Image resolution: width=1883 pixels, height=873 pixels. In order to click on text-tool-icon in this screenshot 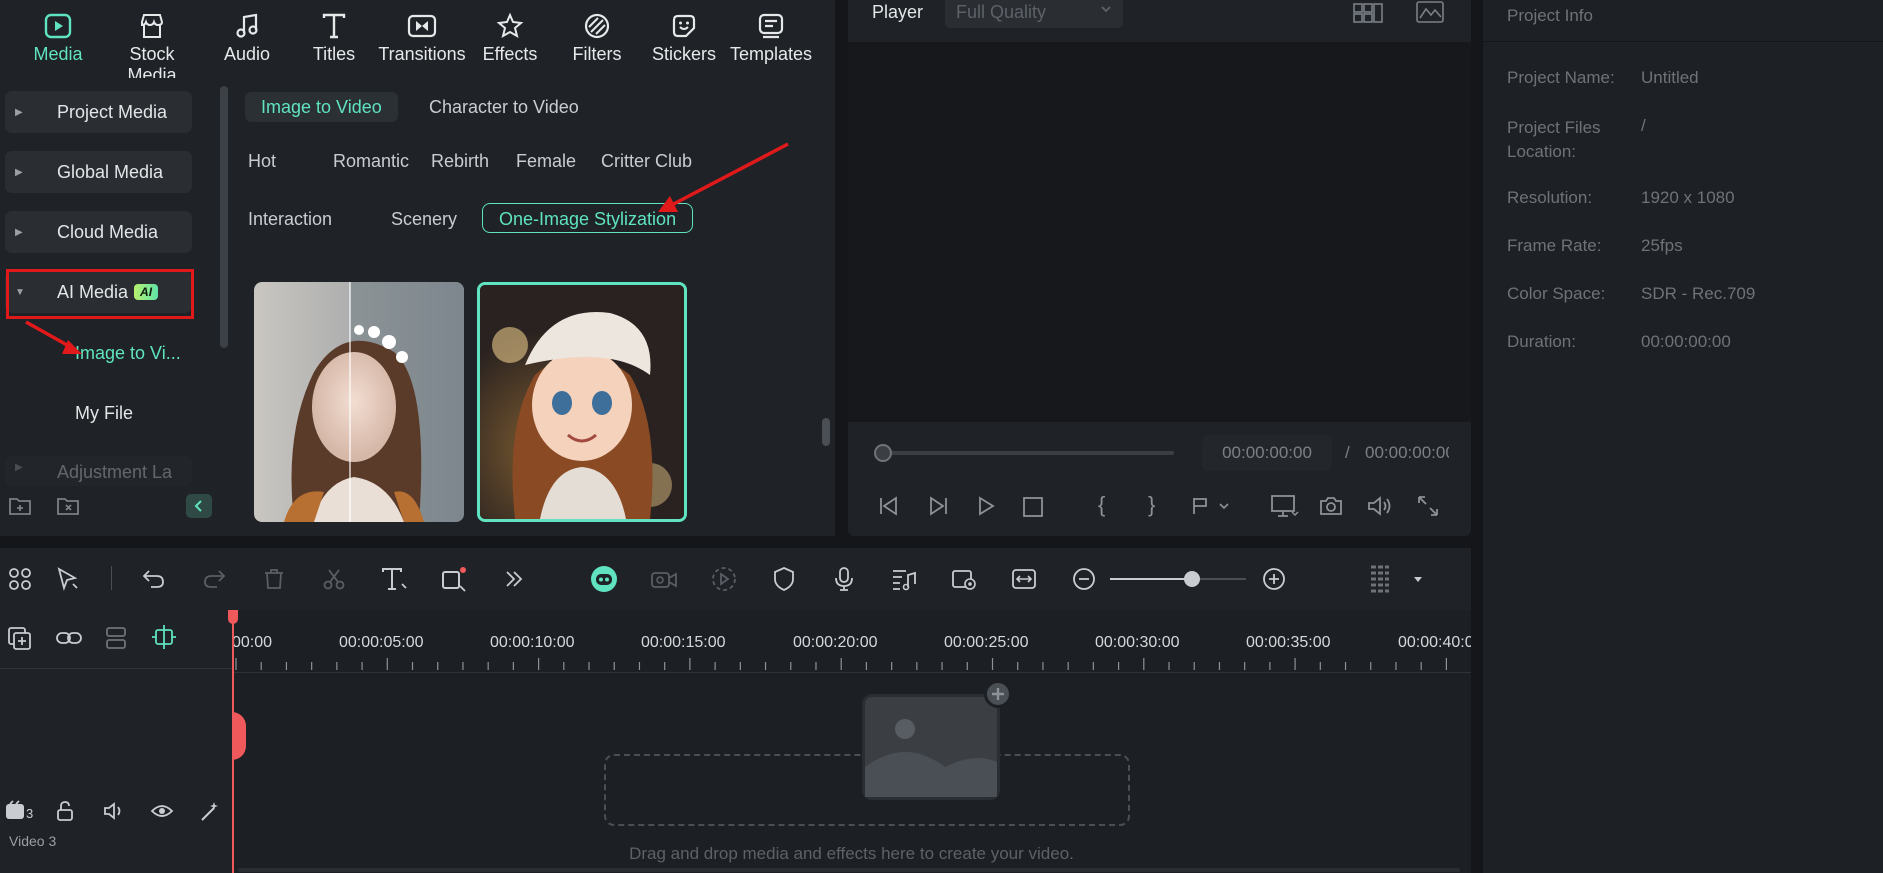, I will do `click(394, 579)`.